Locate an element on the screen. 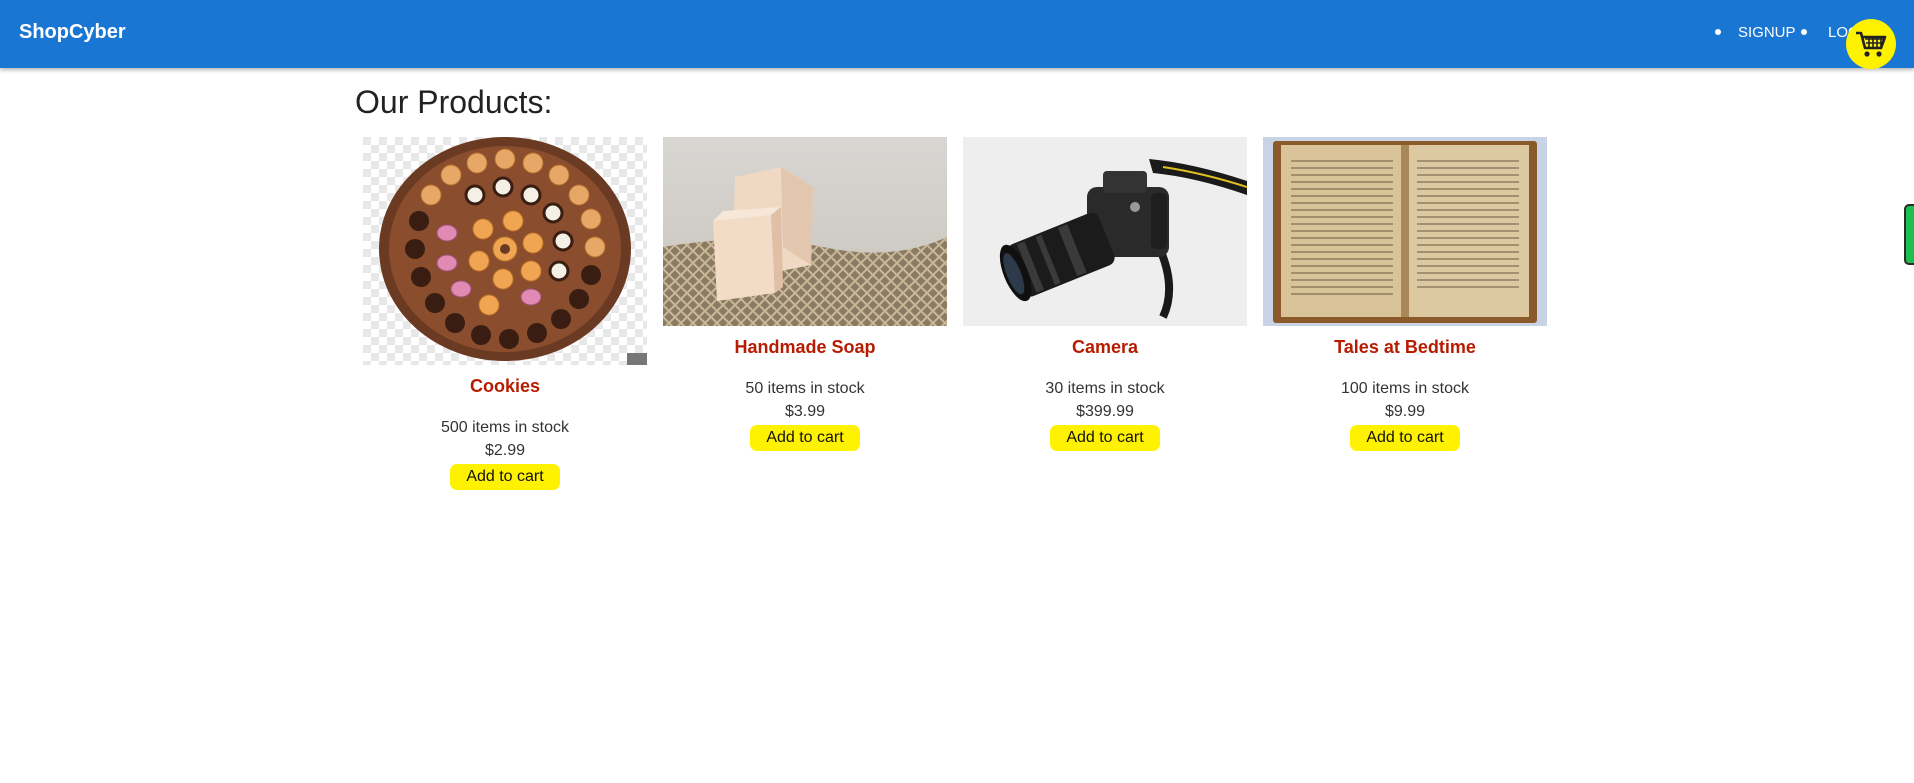  product-stock: 500 items in stock is located at coordinates (505, 427).